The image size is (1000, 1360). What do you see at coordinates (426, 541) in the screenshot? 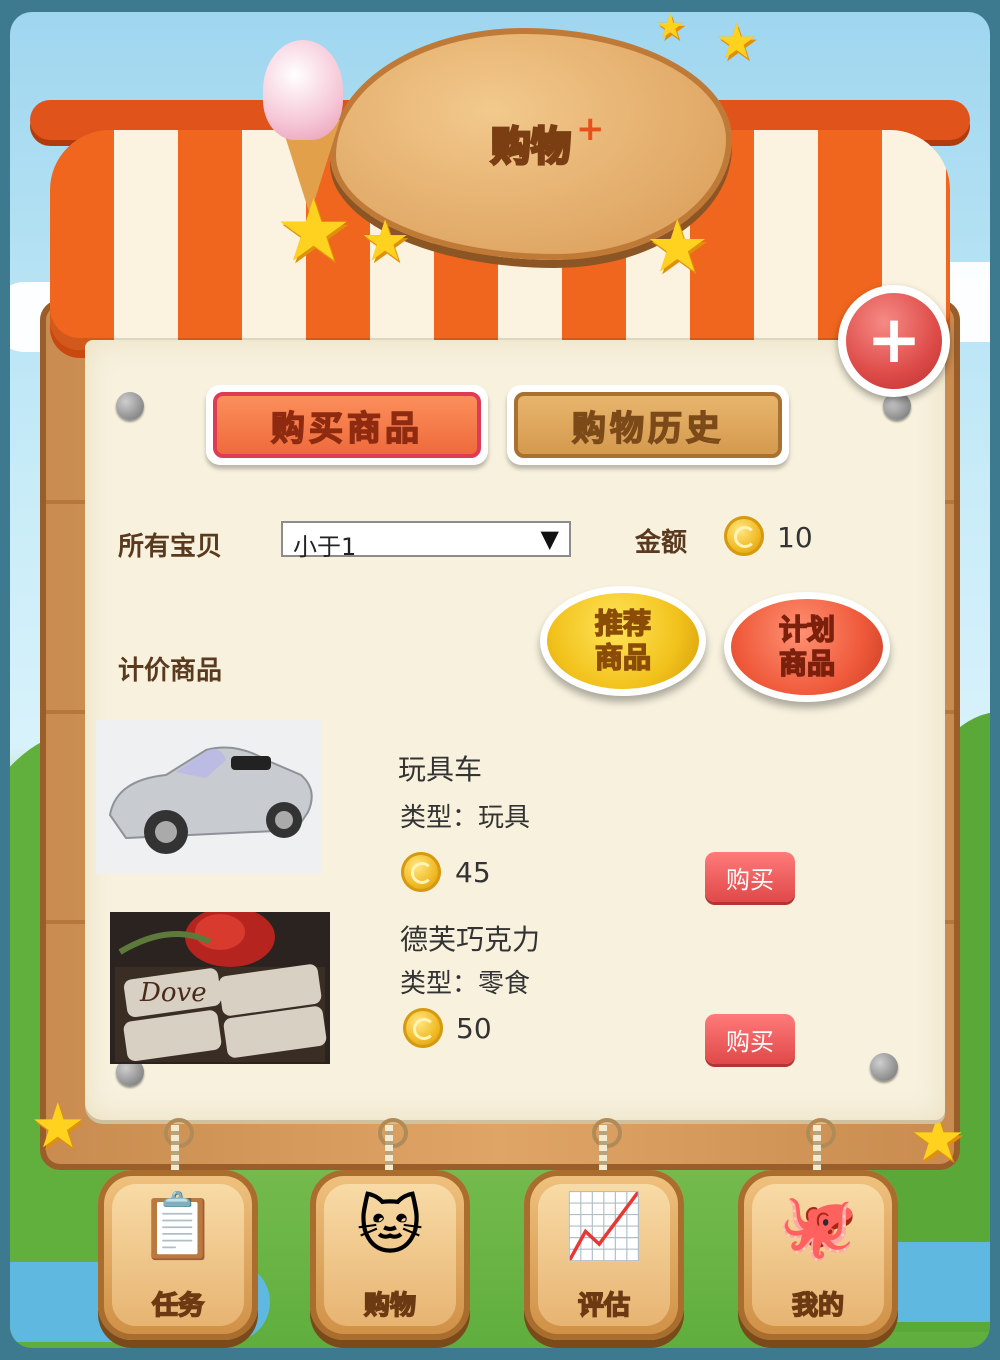
I see `filter-select: 小于1 ▼` at bounding box center [426, 541].